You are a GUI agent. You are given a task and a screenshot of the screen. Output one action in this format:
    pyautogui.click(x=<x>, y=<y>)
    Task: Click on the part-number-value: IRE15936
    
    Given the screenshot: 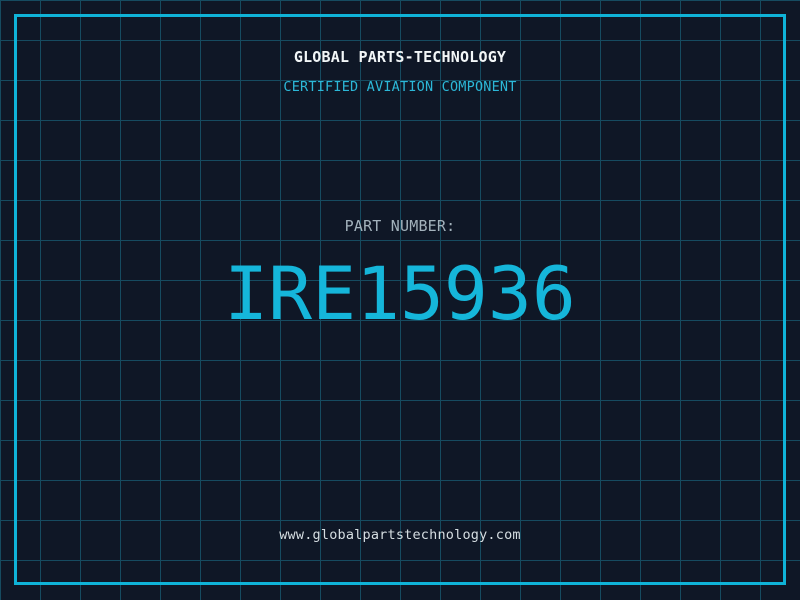 What is the action you would take?
    pyautogui.click(x=400, y=294)
    